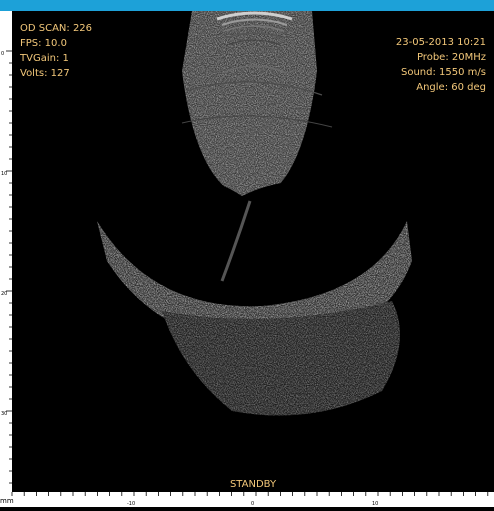  What do you see at coordinates (4, 414) in the screenshot?
I see `depth-label-30: 30` at bounding box center [4, 414].